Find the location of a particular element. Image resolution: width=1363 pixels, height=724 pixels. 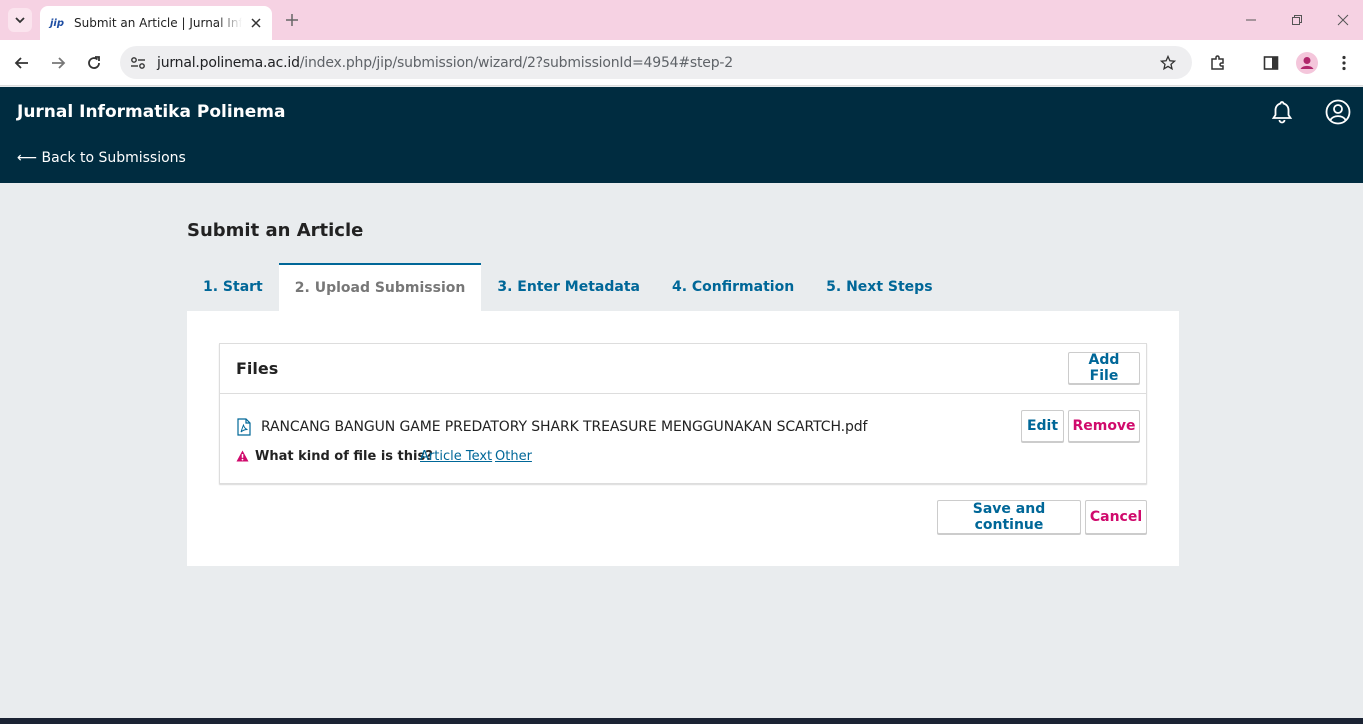

tab-confirmation: 4. Confirmation is located at coordinates (733, 287).